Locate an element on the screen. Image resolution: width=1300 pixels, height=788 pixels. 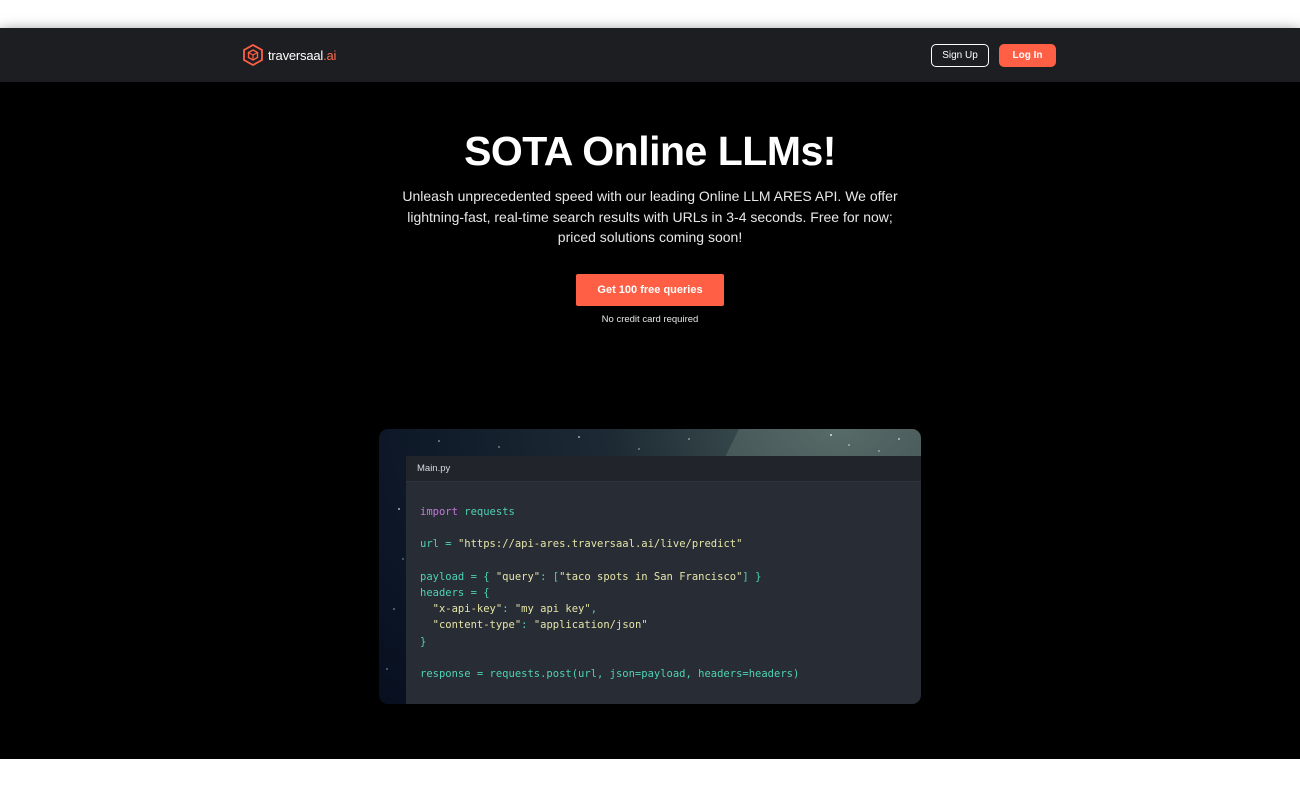
log-in-button: Log In is located at coordinates (1027, 55).